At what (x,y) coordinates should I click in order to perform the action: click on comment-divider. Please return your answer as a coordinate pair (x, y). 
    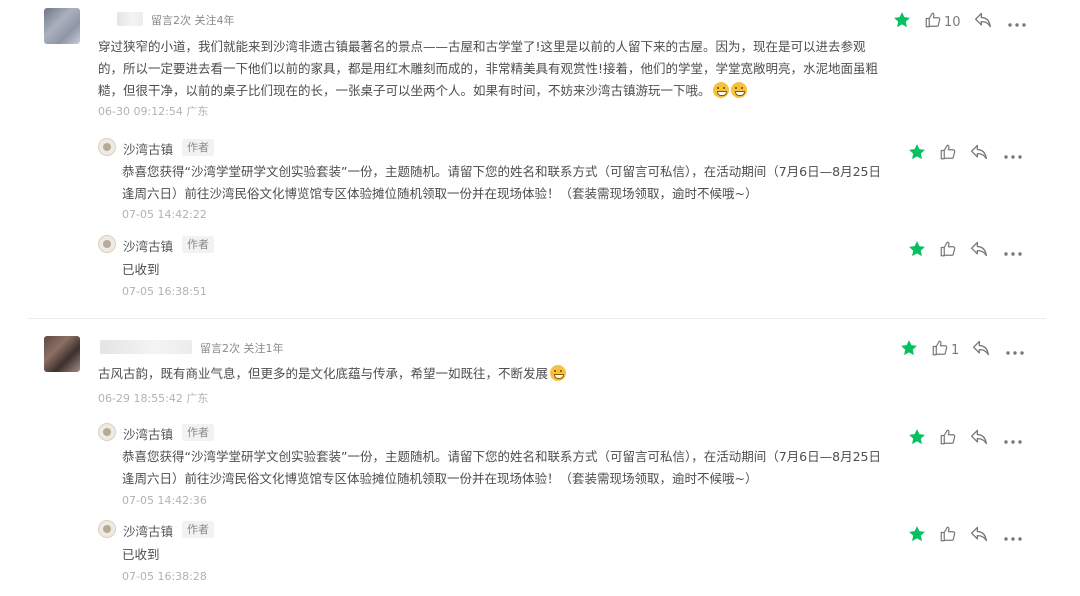
    Looking at the image, I should click on (537, 318).